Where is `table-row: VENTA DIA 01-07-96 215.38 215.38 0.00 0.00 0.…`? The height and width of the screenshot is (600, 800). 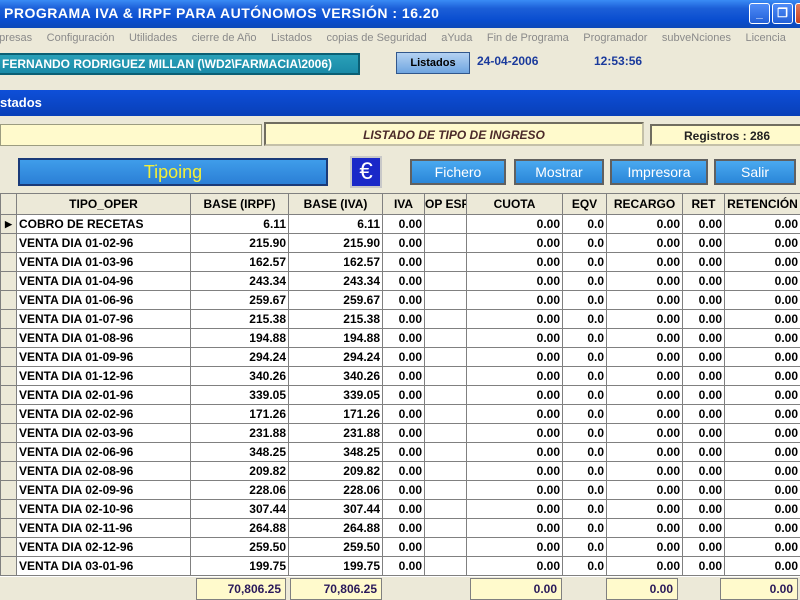
table-row: VENTA DIA 01-07-96 215.38 215.38 0.00 0.00 0.… is located at coordinates (400, 319).